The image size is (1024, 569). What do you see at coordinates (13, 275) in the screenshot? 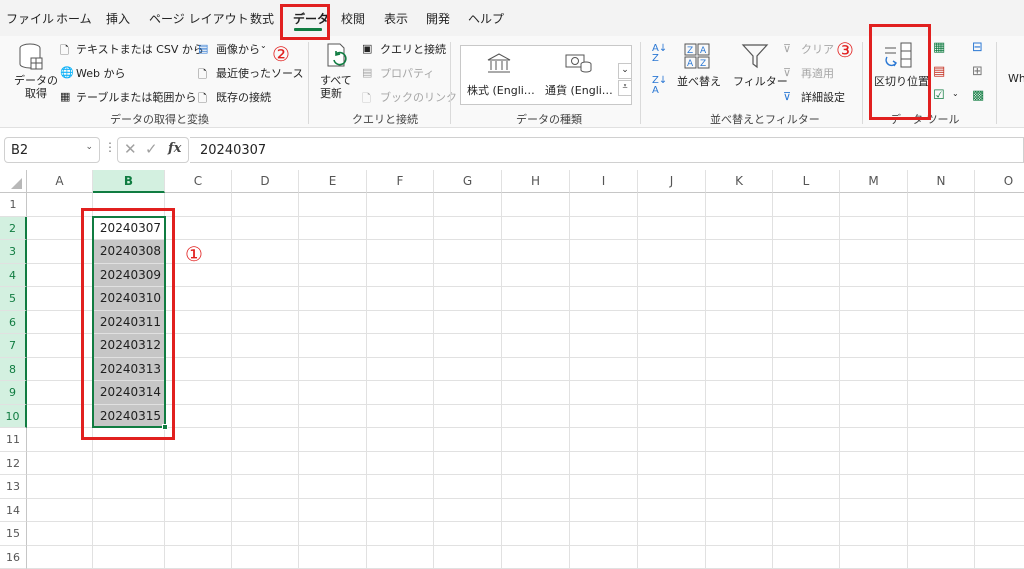
I see `row-header-4: 4` at bounding box center [13, 275].